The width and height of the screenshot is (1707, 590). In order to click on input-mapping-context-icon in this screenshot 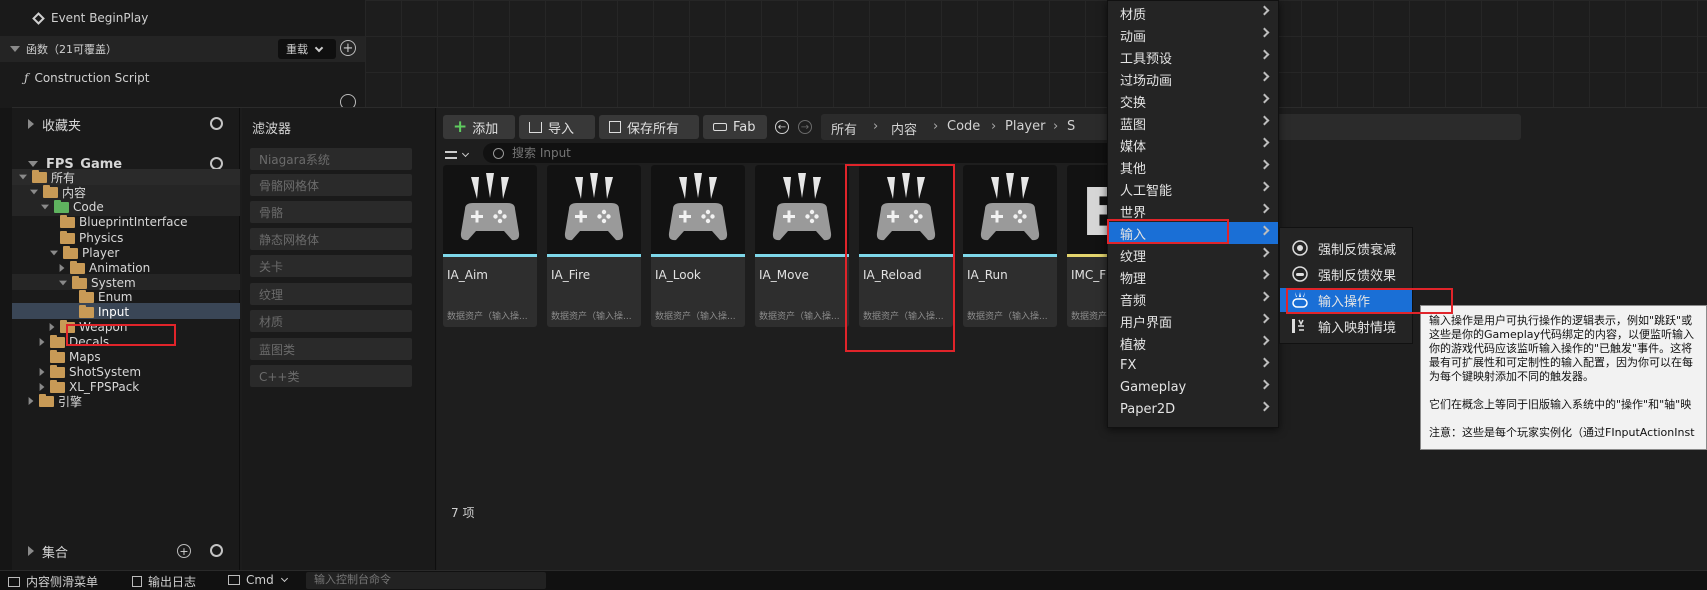, I will do `click(1300, 326)`.